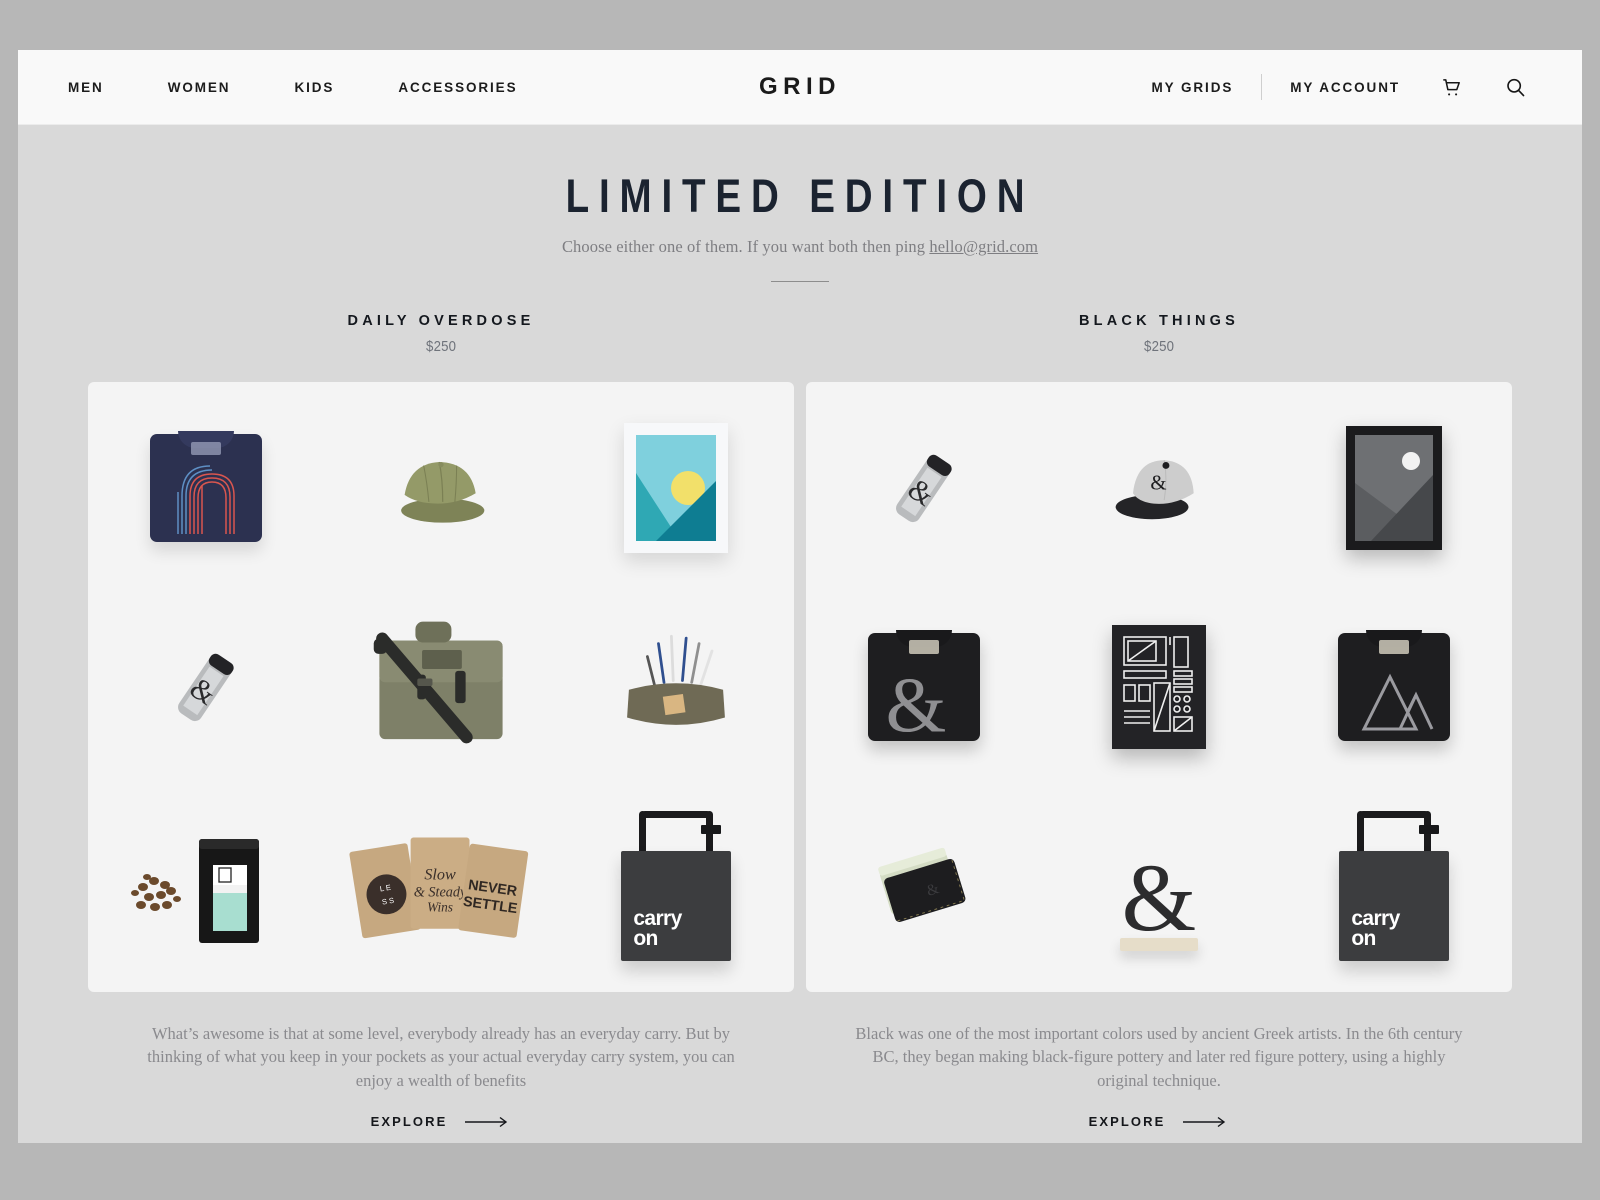 The image size is (1600, 1200). Describe the element at coordinates (443, 492) in the screenshot. I see `olive-cap-art` at that location.